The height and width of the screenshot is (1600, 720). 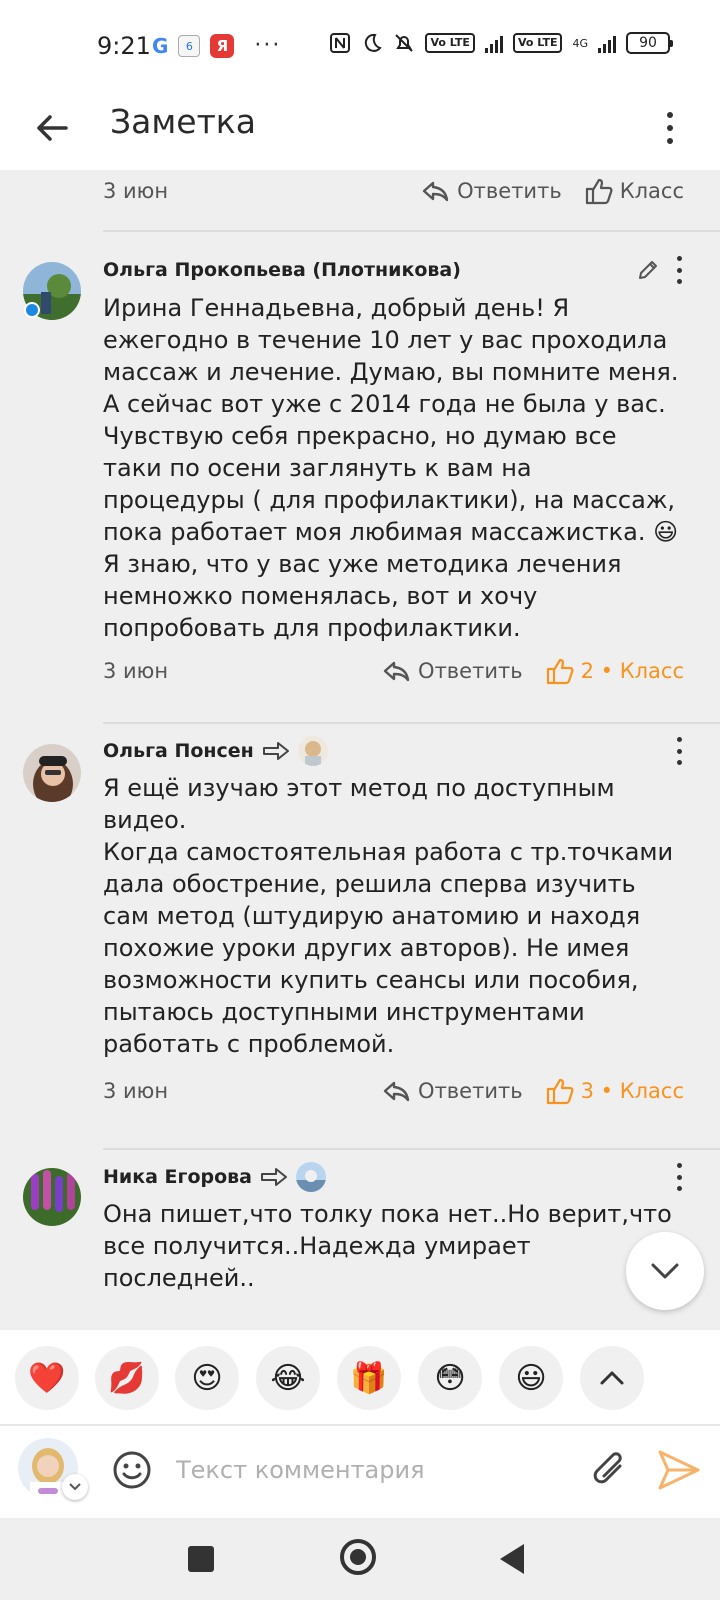 I want to click on comment-composer, so click(x=360, y=1472).